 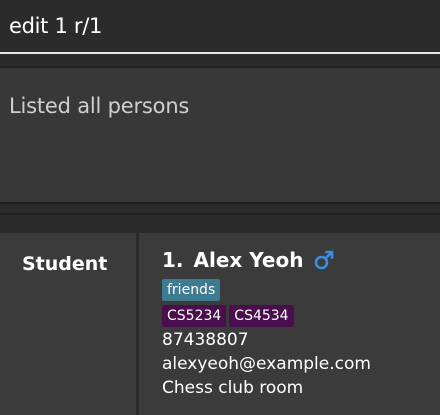 What do you see at coordinates (194, 316) in the screenshot?
I see `module-tag: CS5234` at bounding box center [194, 316].